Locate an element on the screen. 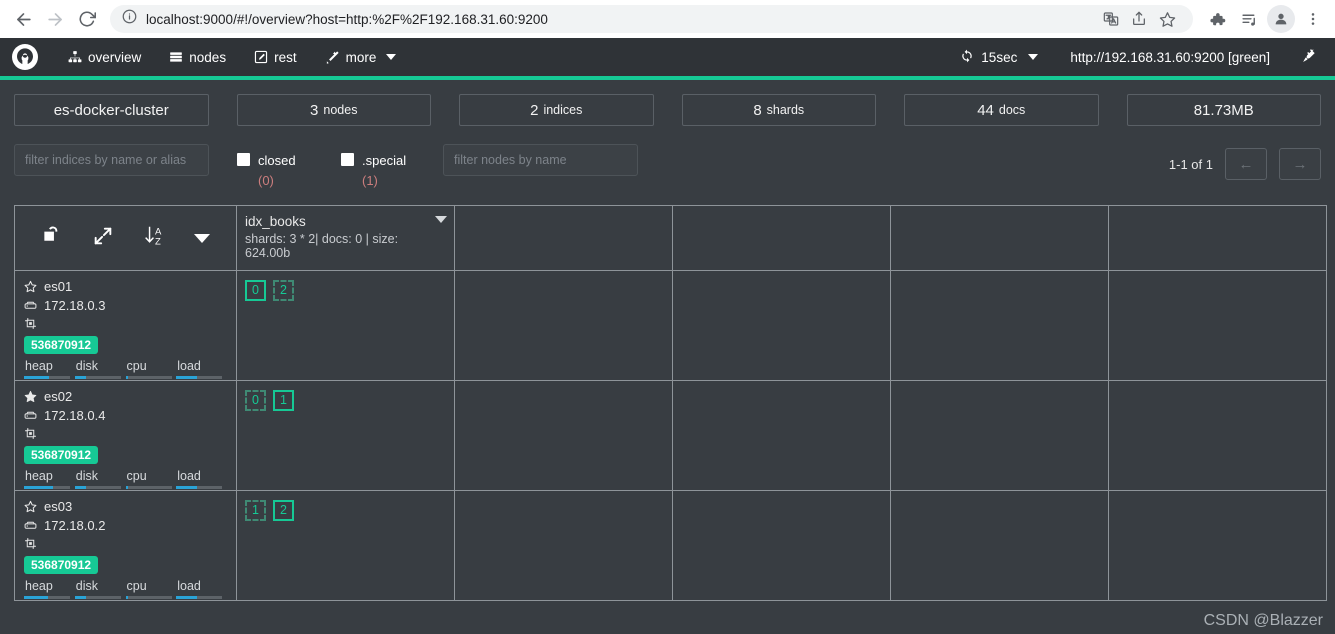 The image size is (1335, 634). node-metrics: heap disk cpu load is located at coordinates (125, 369).